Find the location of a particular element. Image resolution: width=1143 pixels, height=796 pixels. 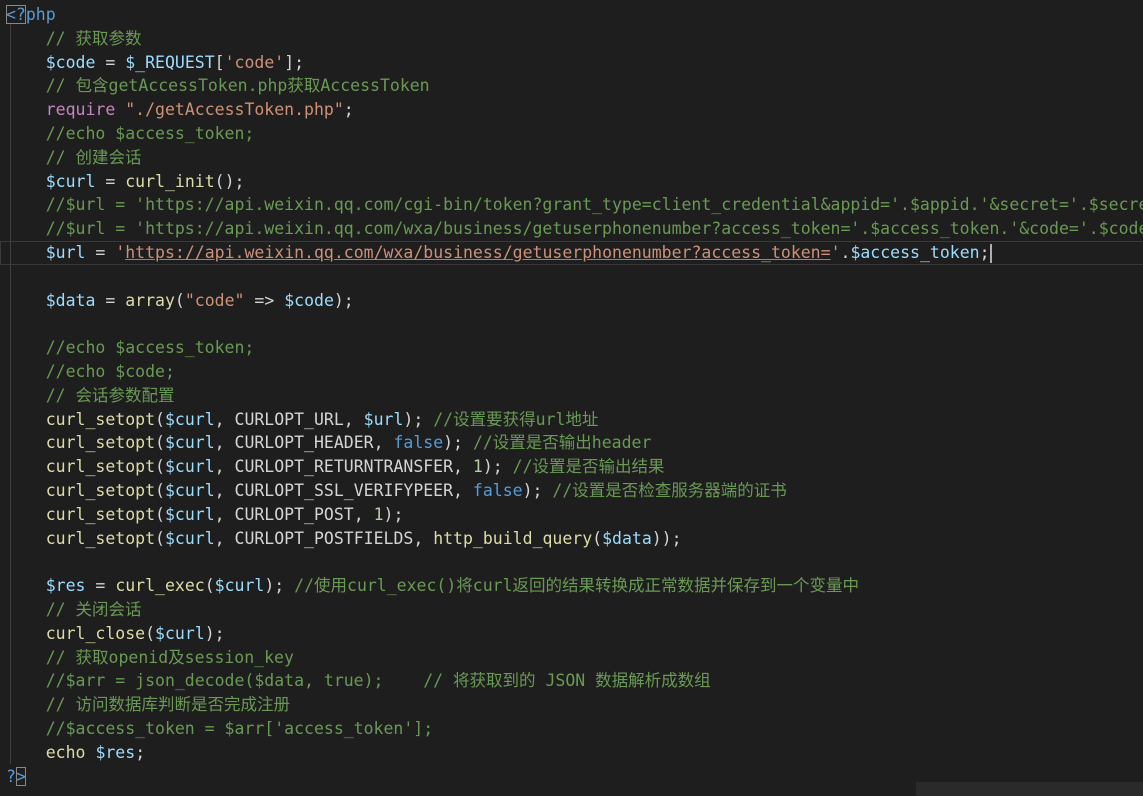

code-line: curl_setopt($curl, CURLOPT_POST, 1); is located at coordinates (571, 515).